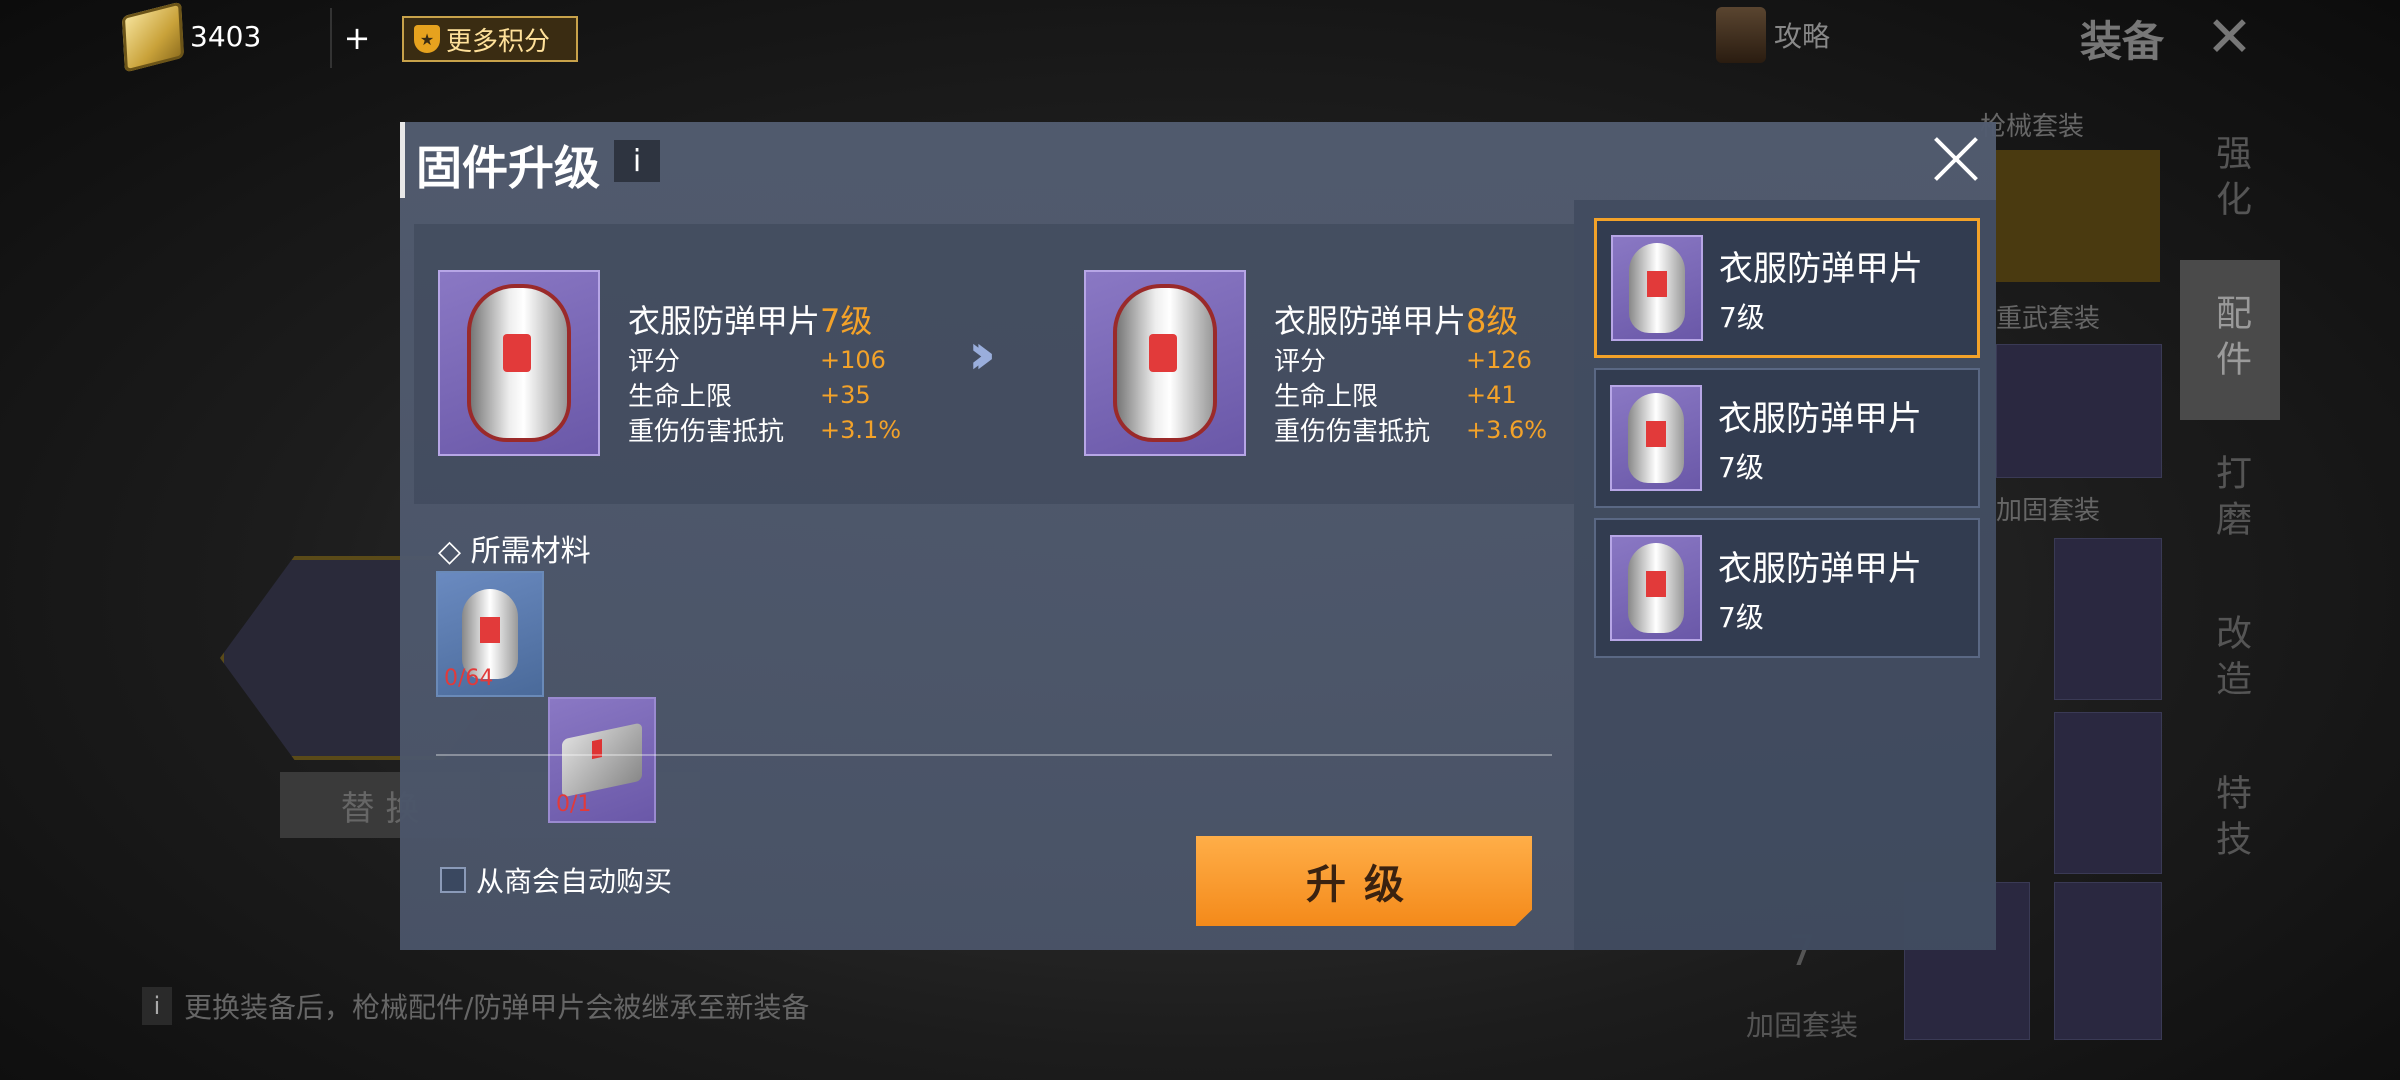 The width and height of the screenshot is (2400, 1080). Describe the element at coordinates (2048, 511) in the screenshot. I see `section-label-armor-set: 加固套装` at that location.